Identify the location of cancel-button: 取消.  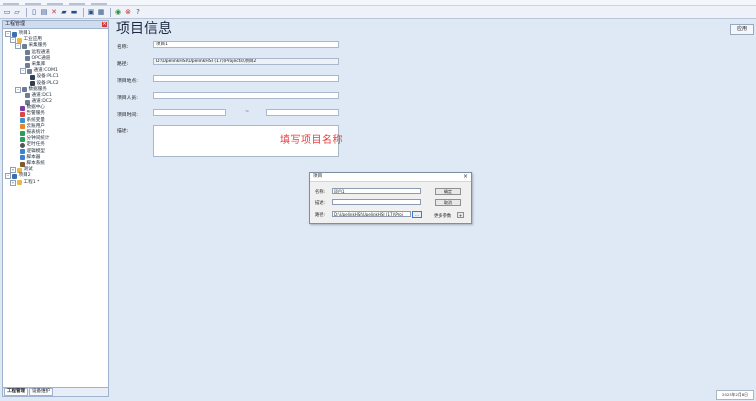
(448, 202).